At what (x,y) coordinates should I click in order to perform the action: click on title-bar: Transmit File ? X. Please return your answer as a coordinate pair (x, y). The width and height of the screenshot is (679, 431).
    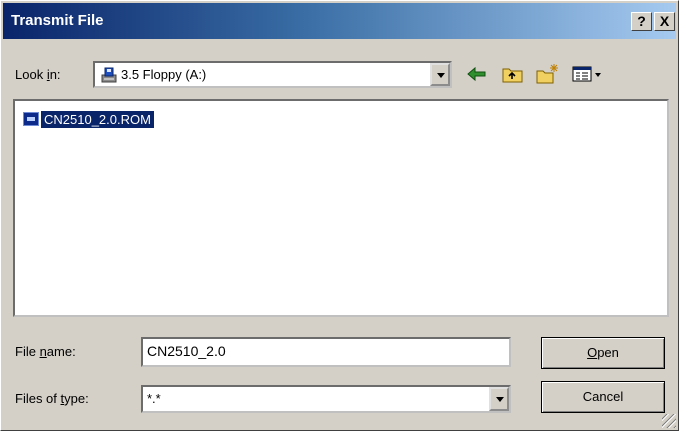
    Looking at the image, I should click on (339, 21).